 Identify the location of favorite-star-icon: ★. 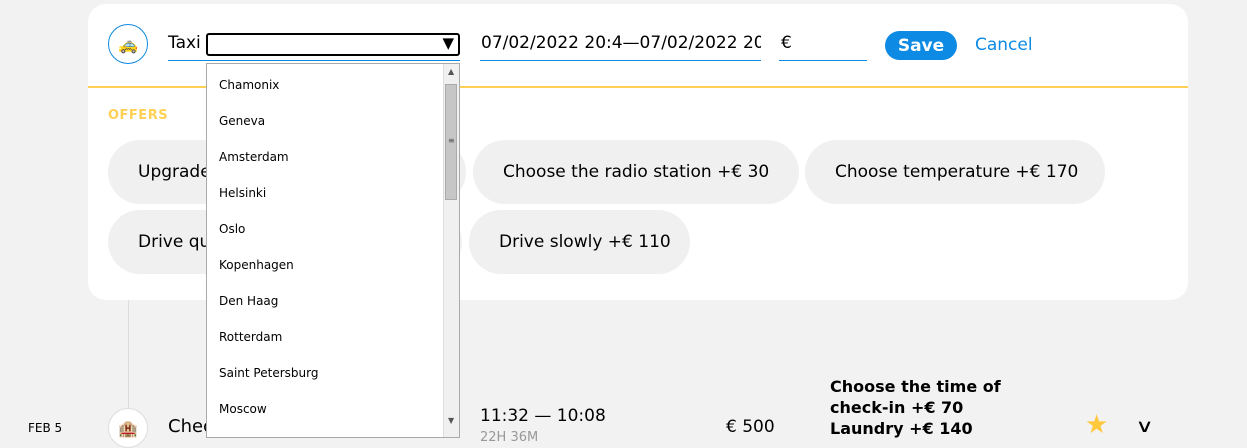
(1096, 425).